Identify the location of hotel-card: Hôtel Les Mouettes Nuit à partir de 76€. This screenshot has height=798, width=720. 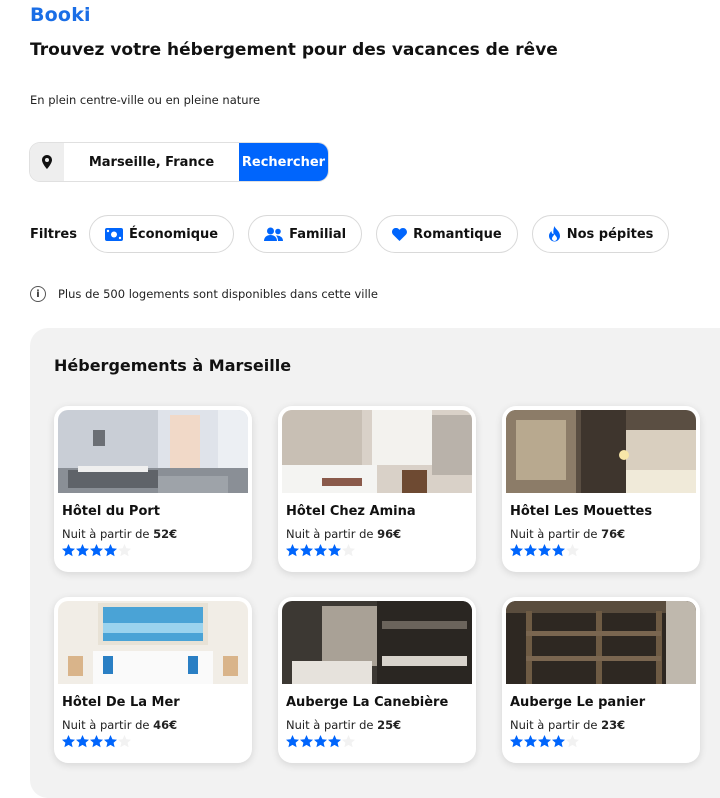
(601, 489).